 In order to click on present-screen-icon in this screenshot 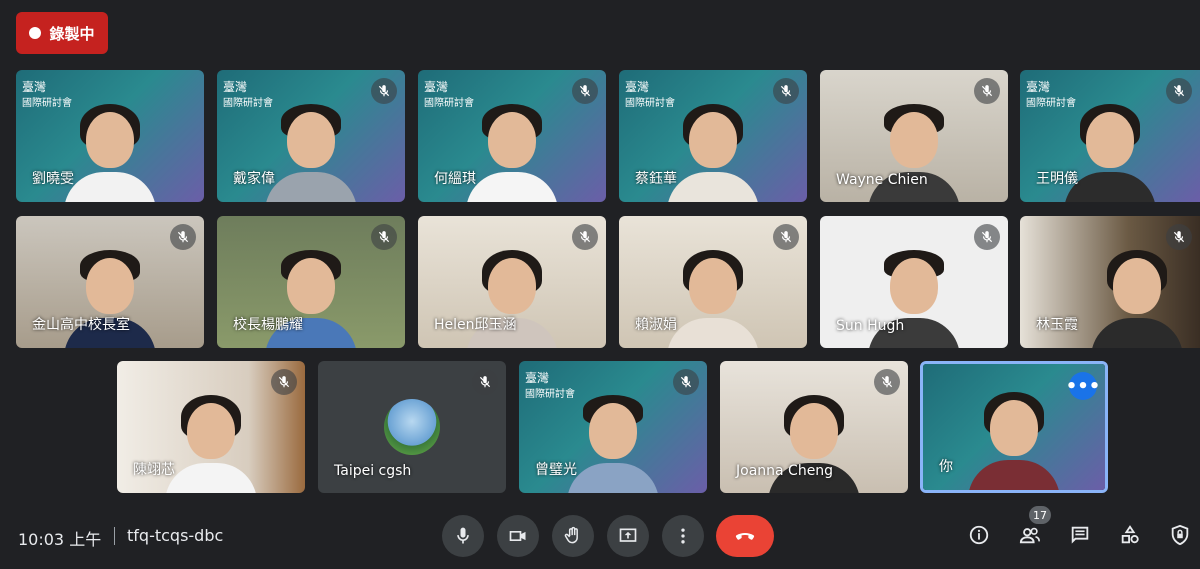, I will do `click(628, 535)`.